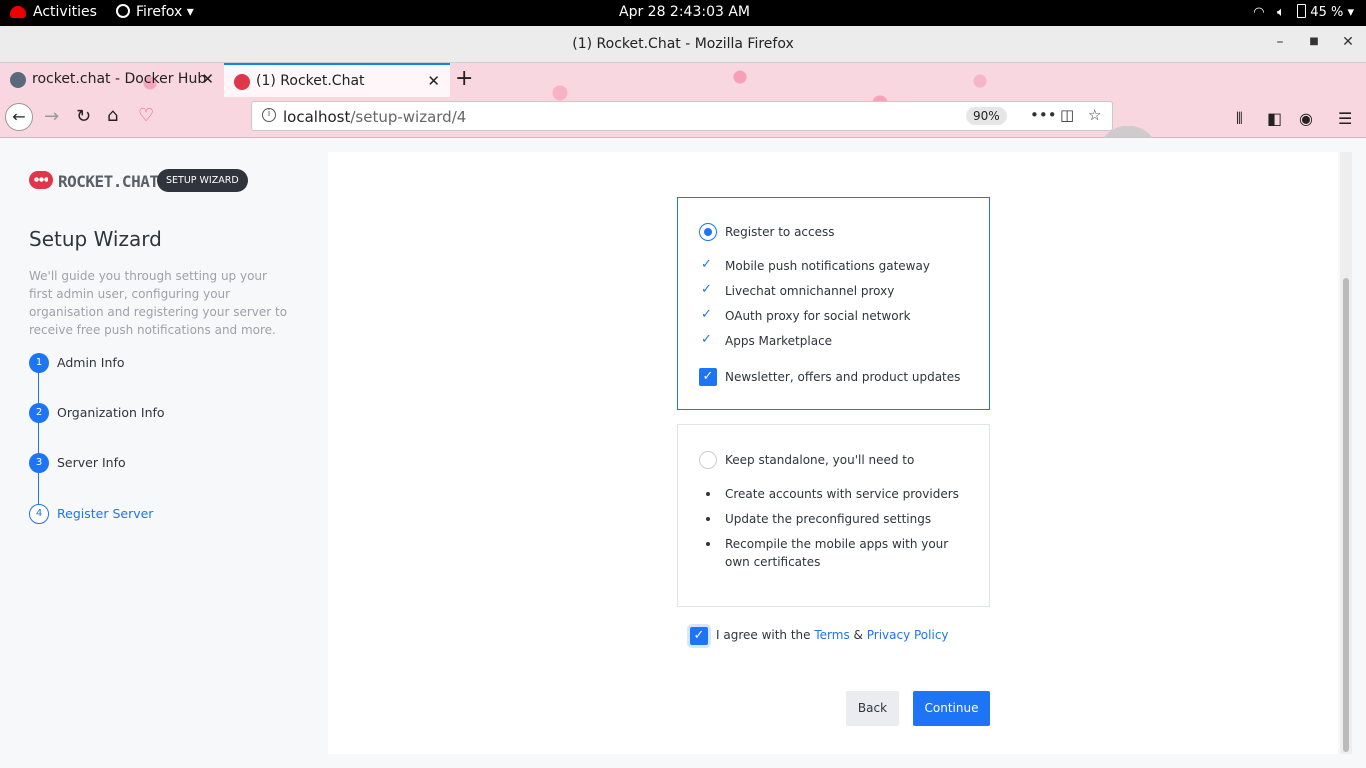 Image resolution: width=1366 pixels, height=768 pixels. Describe the element at coordinates (18, 80) in the screenshot. I see `docker-favicon-icon` at that location.